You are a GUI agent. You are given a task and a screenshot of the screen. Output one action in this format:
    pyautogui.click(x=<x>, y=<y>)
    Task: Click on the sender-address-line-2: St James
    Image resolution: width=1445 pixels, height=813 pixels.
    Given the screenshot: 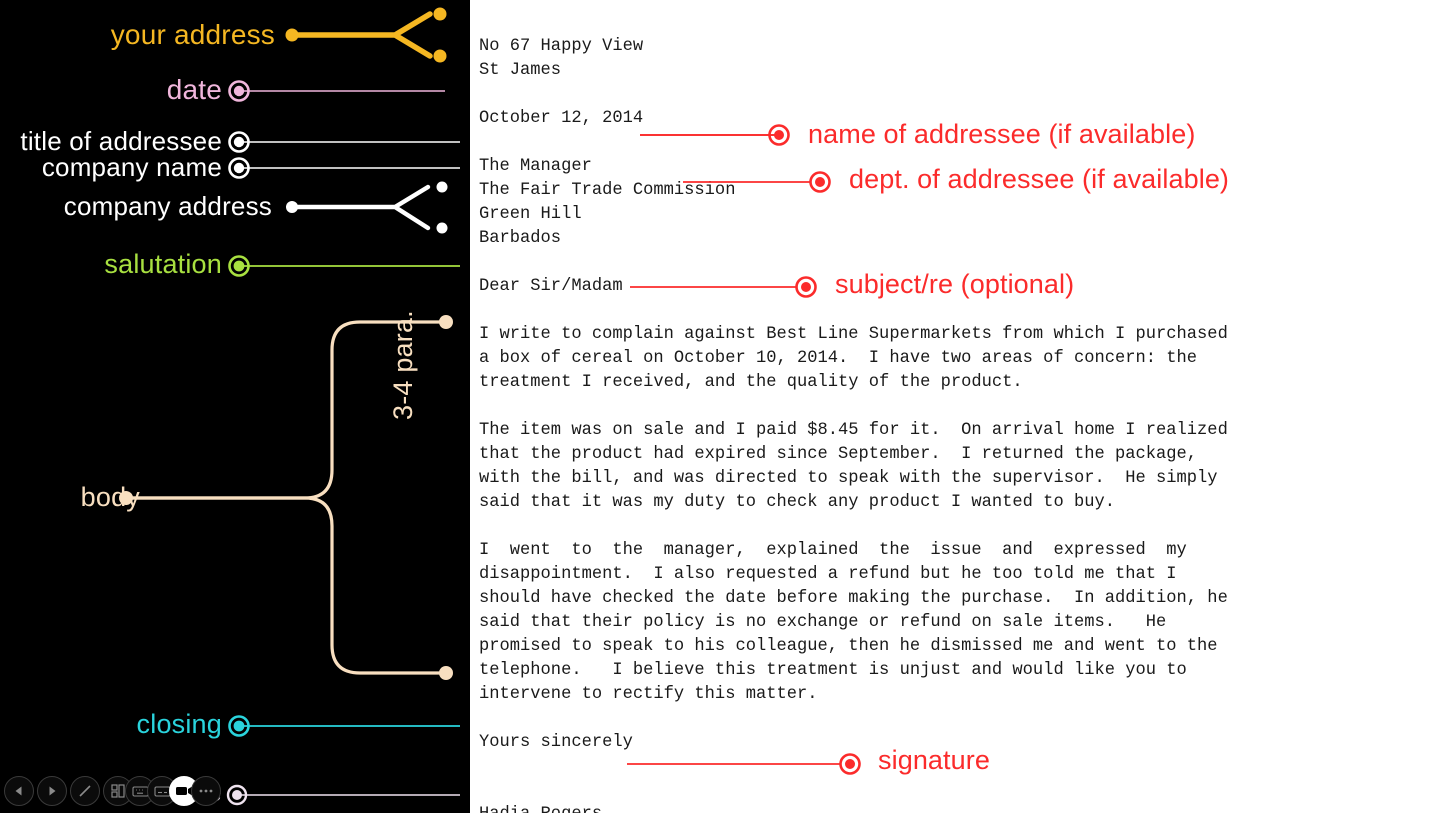 What is the action you would take?
    pyautogui.click(x=520, y=70)
    